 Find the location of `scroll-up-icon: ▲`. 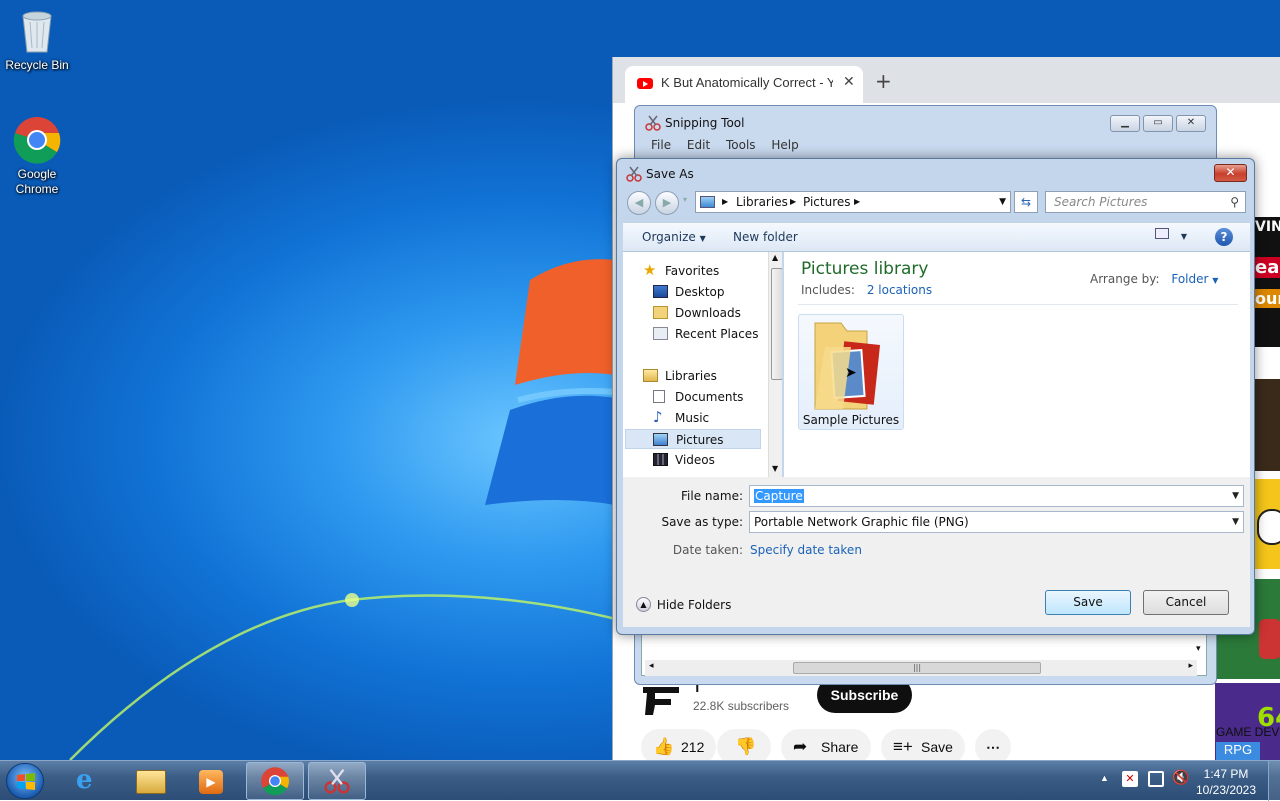

scroll-up-icon: ▲ is located at coordinates (775, 257).